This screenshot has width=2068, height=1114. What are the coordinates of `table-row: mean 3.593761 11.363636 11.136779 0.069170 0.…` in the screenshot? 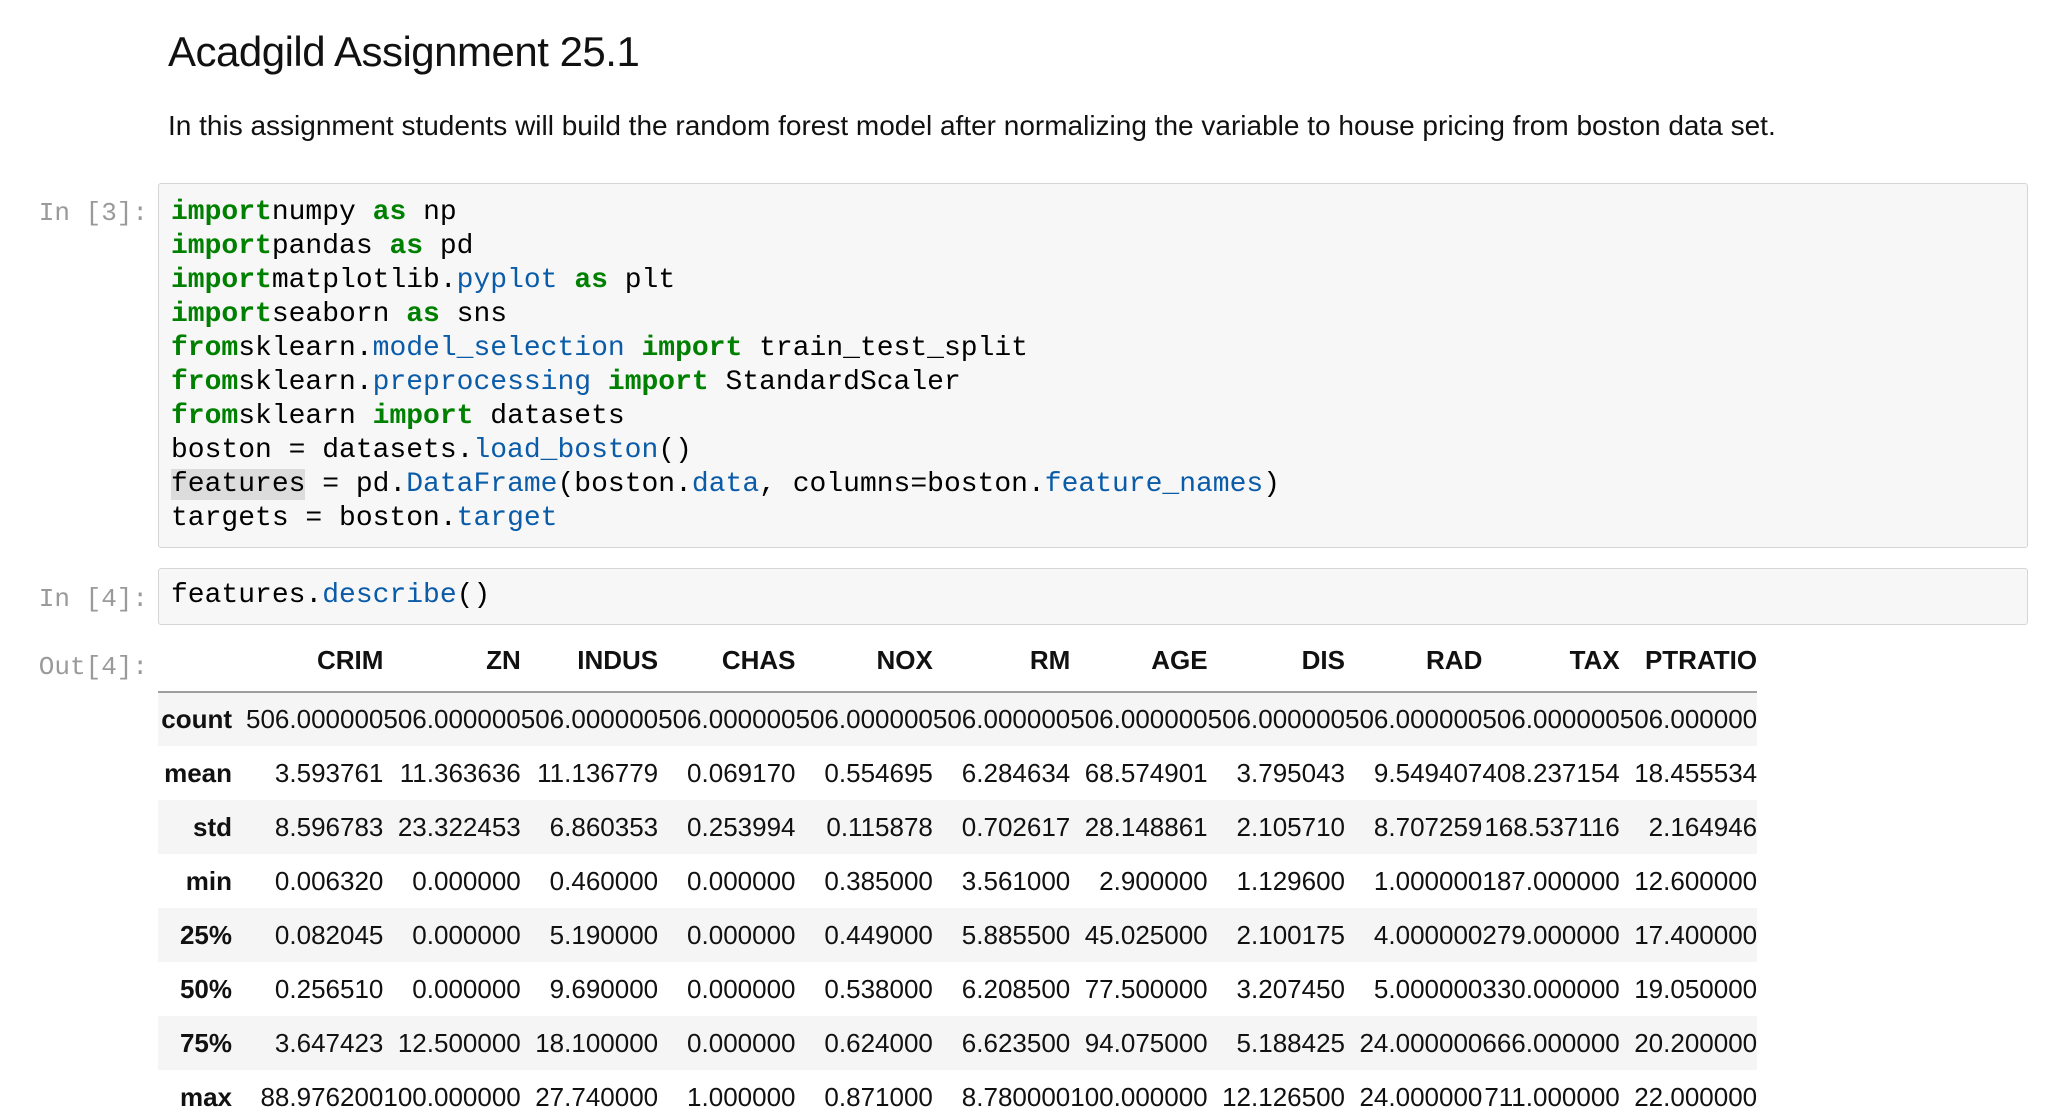 It's located at (958, 773).